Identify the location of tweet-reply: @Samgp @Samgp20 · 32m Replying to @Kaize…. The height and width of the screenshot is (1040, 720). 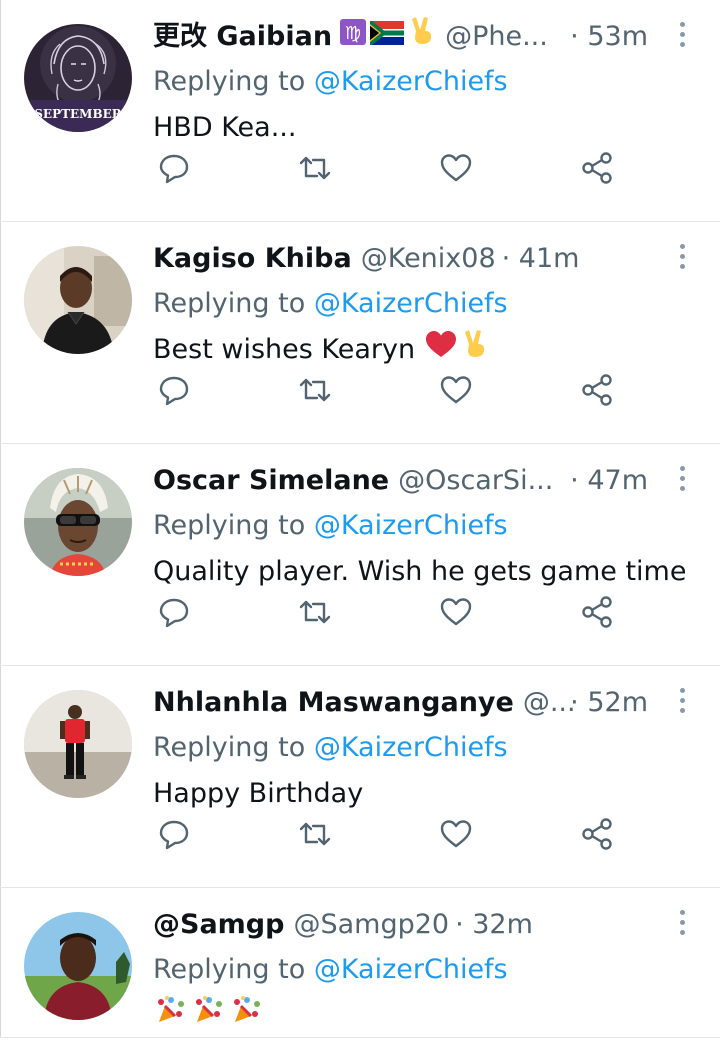
(360, 963).